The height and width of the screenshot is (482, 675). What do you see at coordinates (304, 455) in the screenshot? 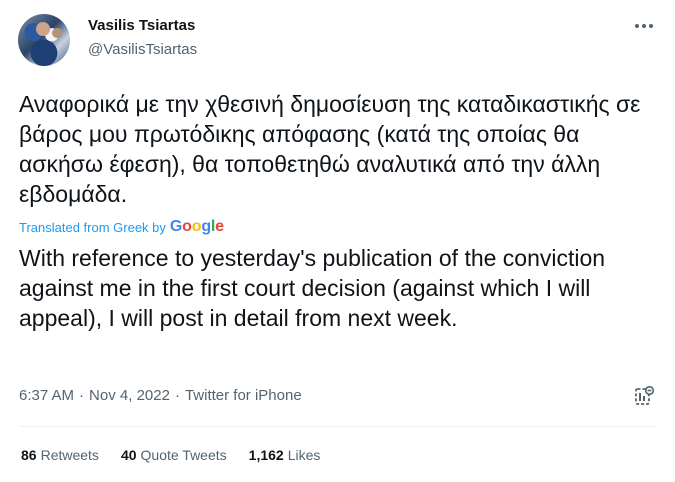
I see `likes-label: Likes` at bounding box center [304, 455].